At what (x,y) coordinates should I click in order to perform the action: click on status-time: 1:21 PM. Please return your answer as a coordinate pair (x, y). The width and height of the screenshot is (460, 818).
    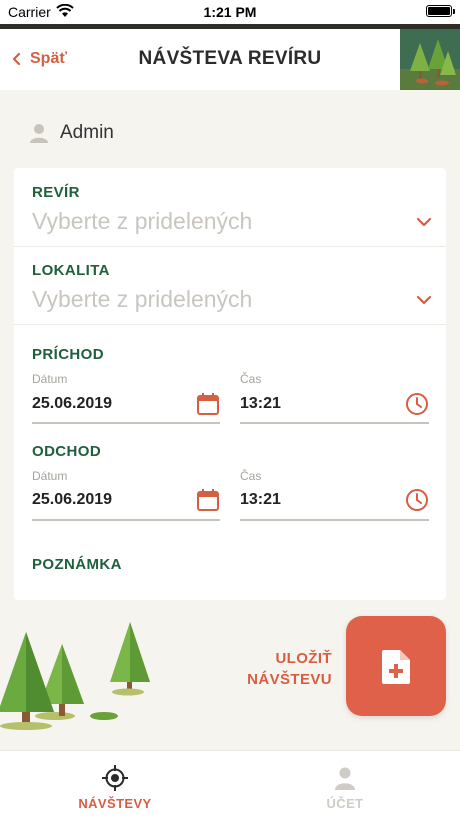
    Looking at the image, I should click on (230, 12).